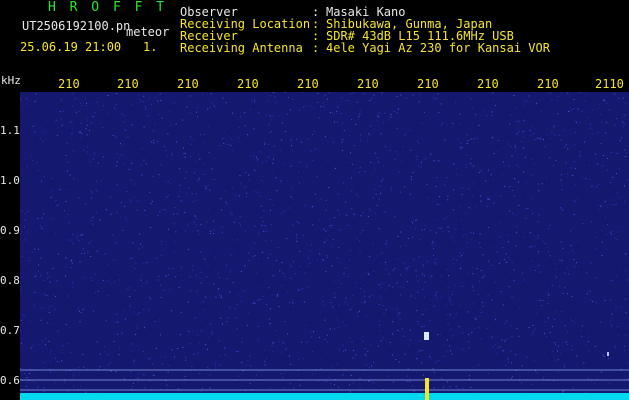  What do you see at coordinates (426, 336) in the screenshot?
I see `meteor-echo-head` at bounding box center [426, 336].